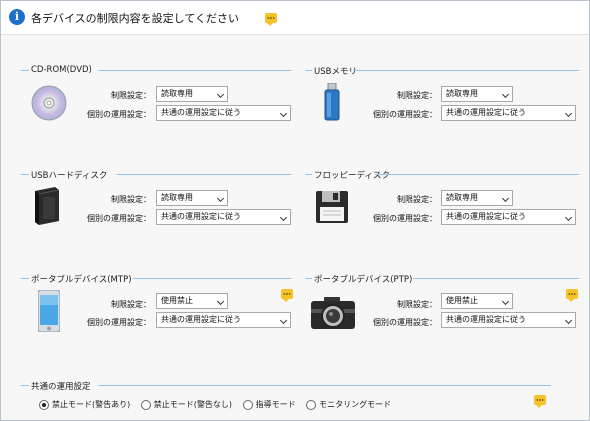 The image size is (590, 421). I want to click on section-title-common: 共通の運用設定, so click(61, 387).